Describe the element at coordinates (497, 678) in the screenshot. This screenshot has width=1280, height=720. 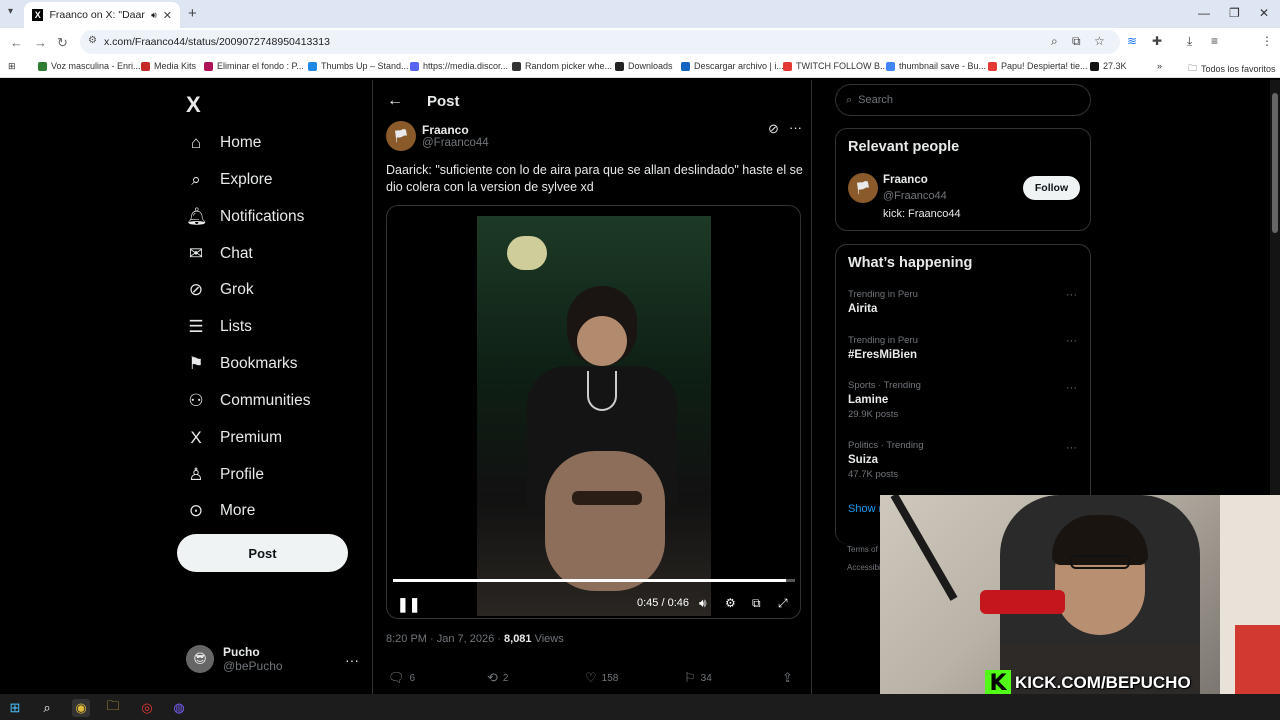
I see `repost-button: ⟲ 2` at that location.